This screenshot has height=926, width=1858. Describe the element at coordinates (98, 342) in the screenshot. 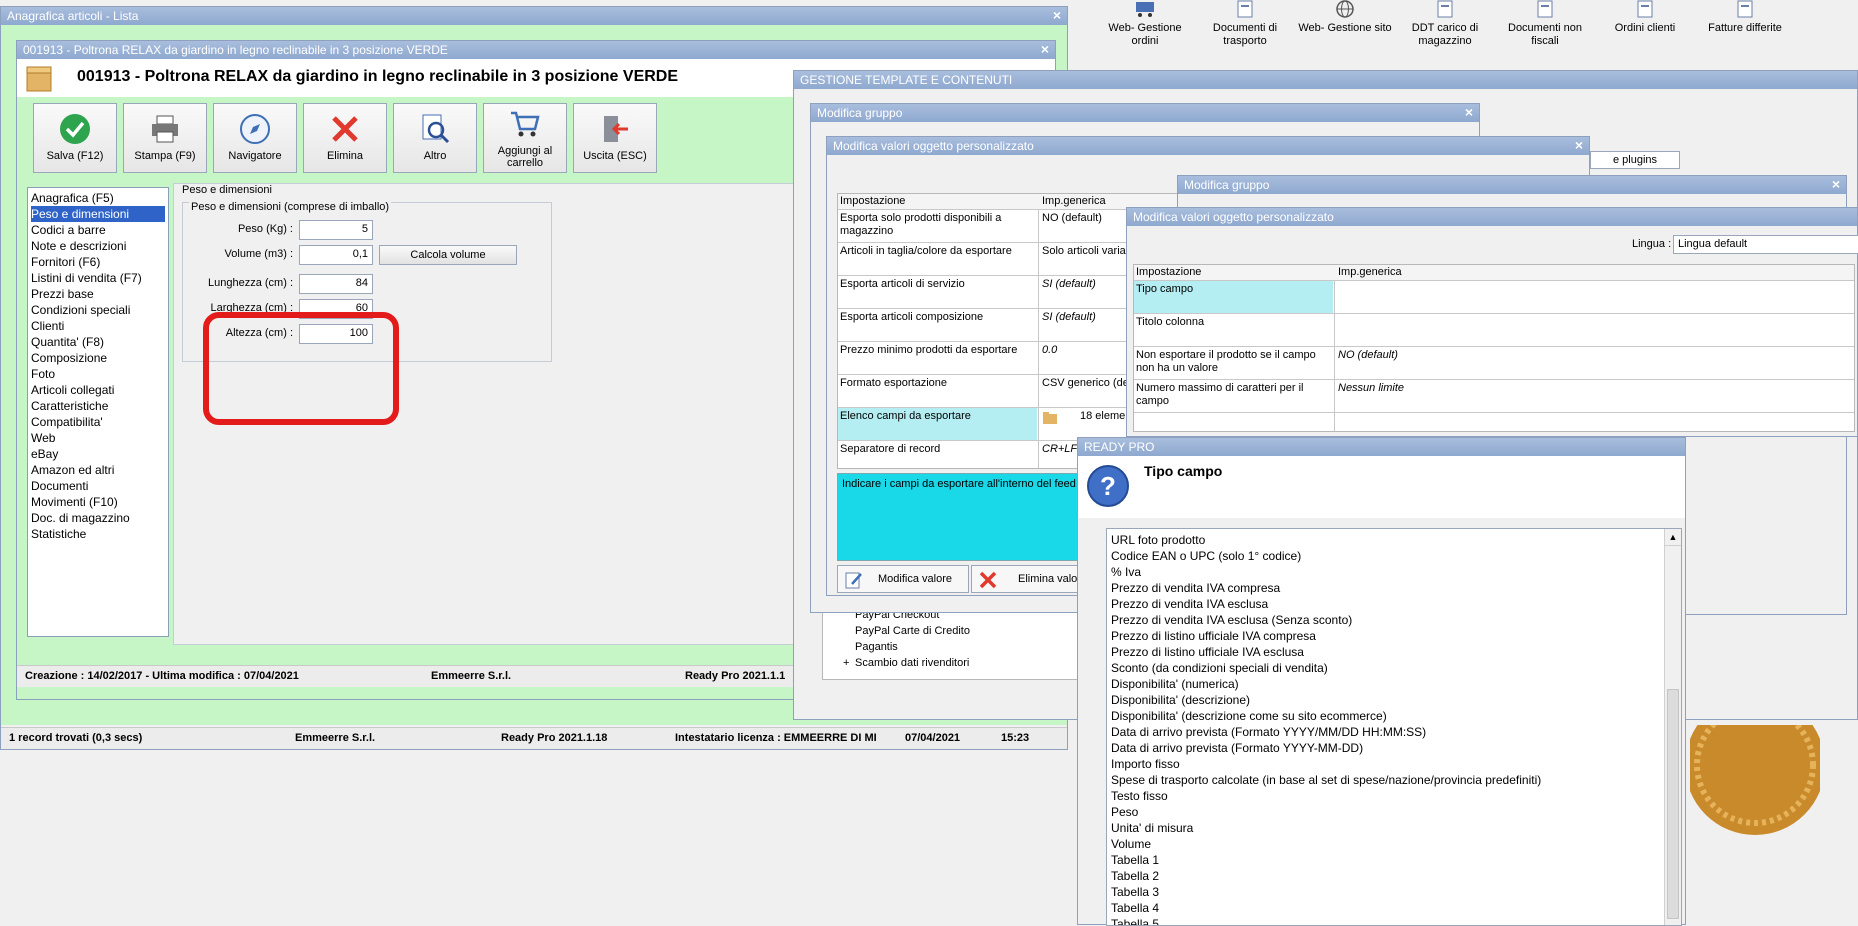

I see `nav-item: Quantita' (F8)` at that location.